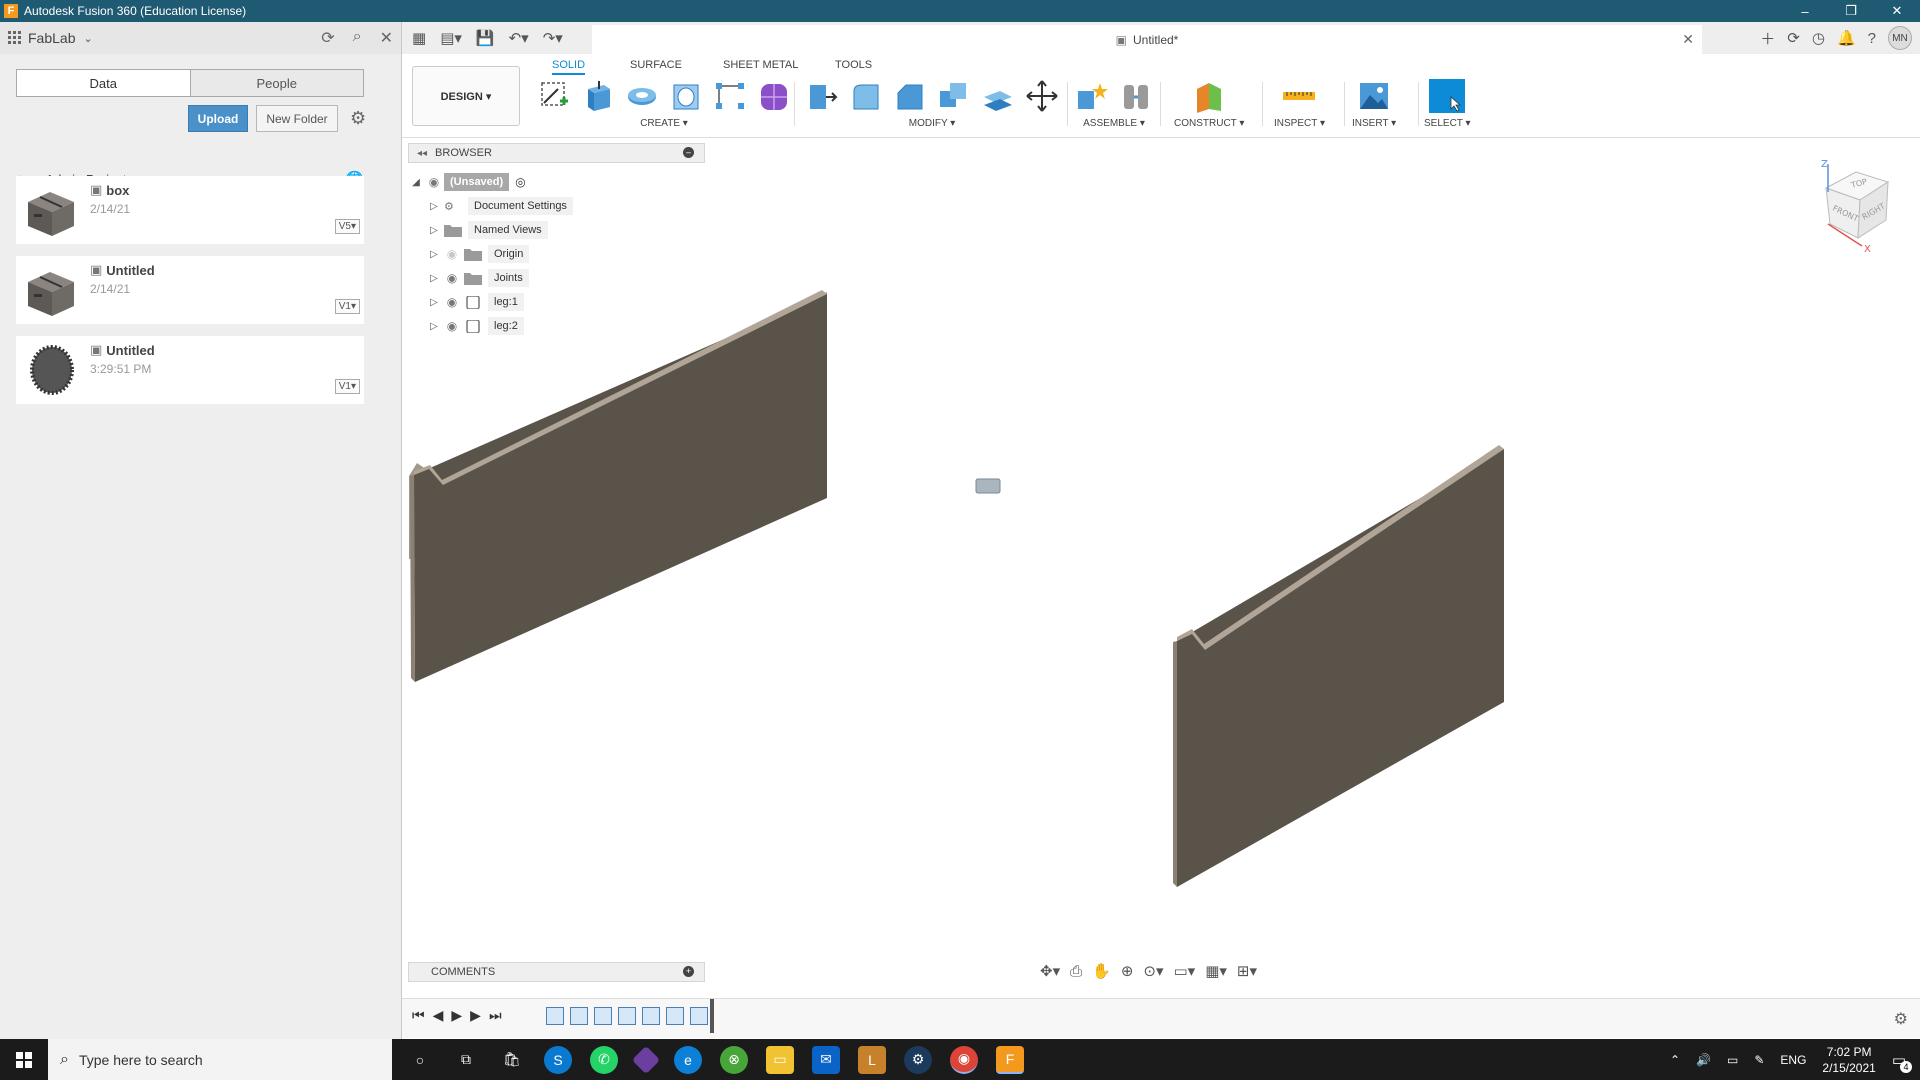  What do you see at coordinates (358, 118) in the screenshot?
I see `gear-icon: ⚙` at bounding box center [358, 118].